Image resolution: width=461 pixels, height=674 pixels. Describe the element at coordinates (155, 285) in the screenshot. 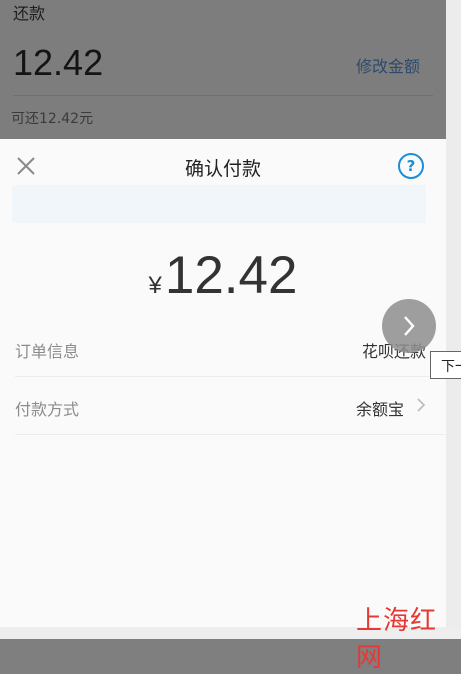

I see `currency-symbol: ¥` at that location.